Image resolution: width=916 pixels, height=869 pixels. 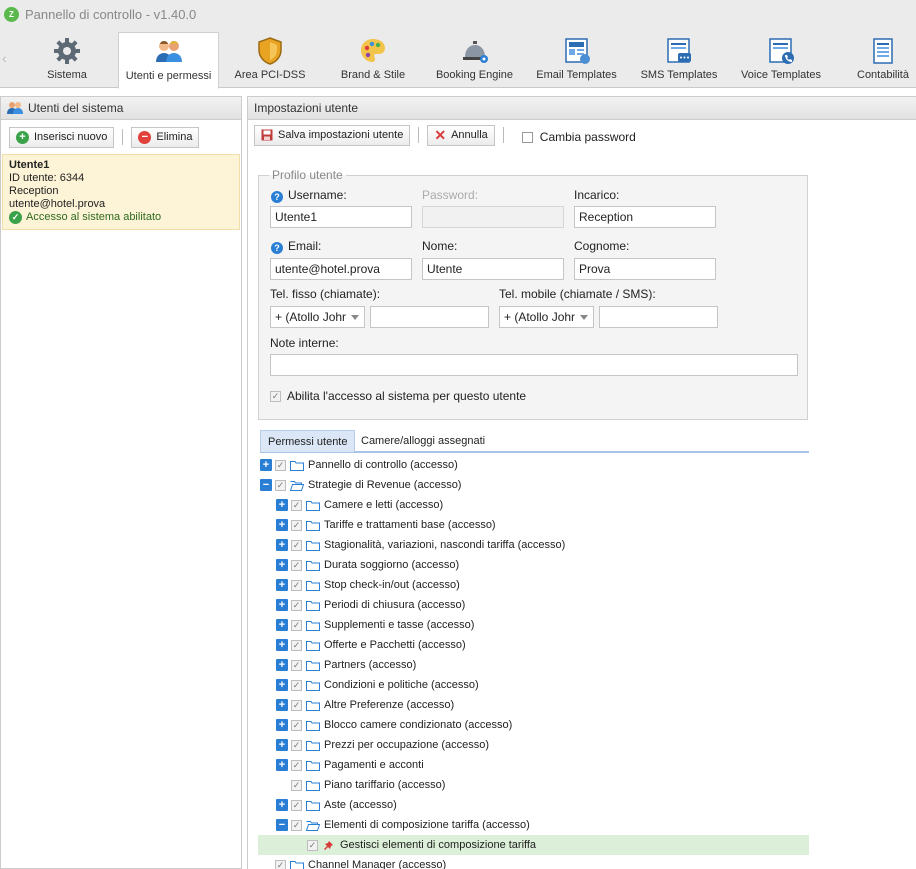 What do you see at coordinates (429, 317) in the screenshot?
I see `landline-field` at bounding box center [429, 317].